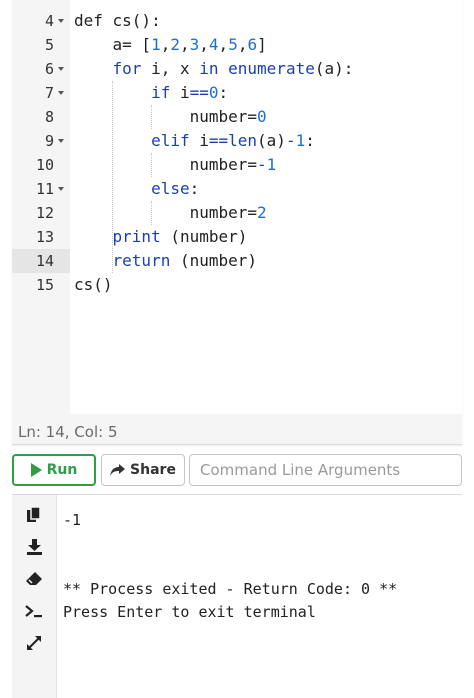  Describe the element at coordinates (180, 236) in the screenshot. I see `code-text: print (number)` at that location.